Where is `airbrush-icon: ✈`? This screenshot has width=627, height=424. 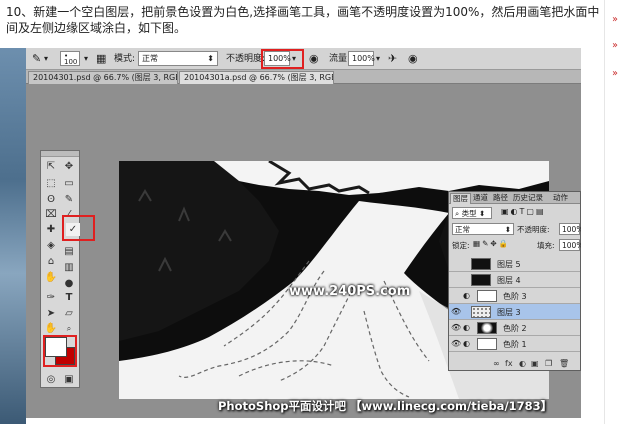
airbrush-icon: ✈ is located at coordinates (392, 59).